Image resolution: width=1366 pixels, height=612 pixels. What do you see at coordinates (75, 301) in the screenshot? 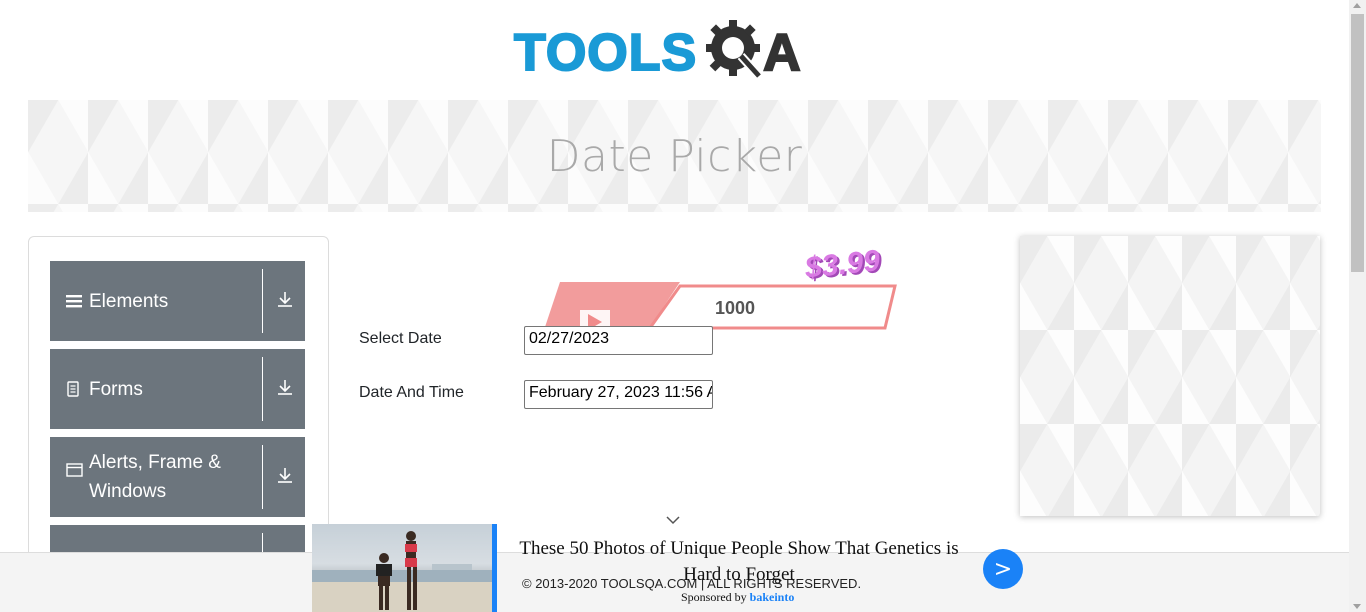
I see `hamburger-icon` at bounding box center [75, 301].